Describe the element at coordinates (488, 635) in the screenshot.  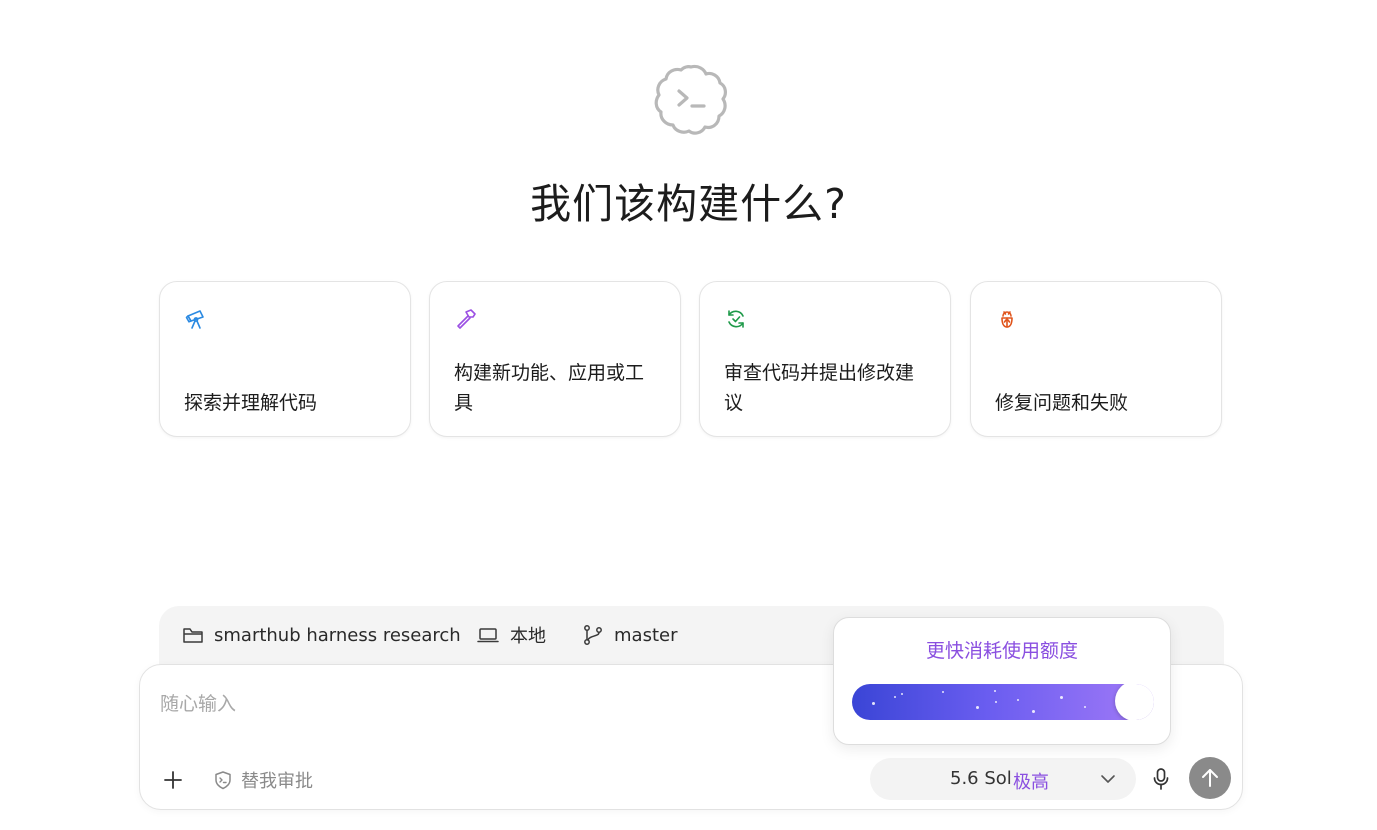
I see `laptop-icon` at that location.